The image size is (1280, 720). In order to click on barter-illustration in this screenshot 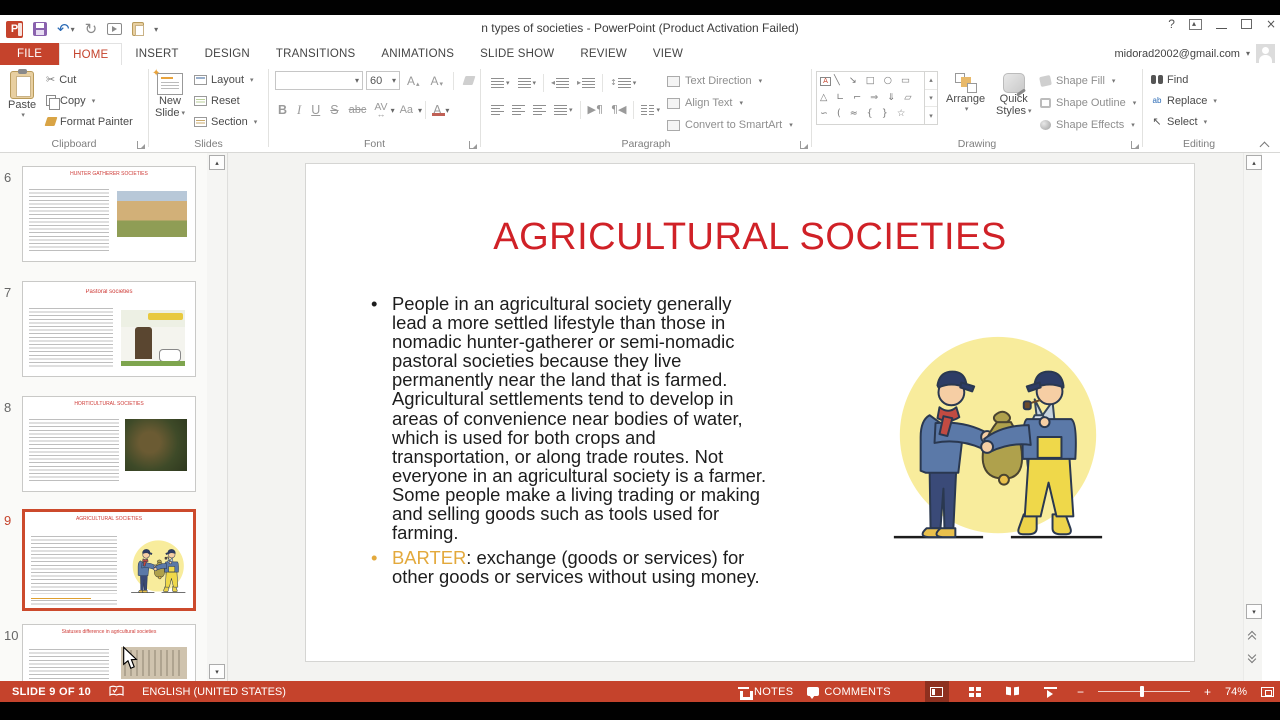, I will do `click(997, 439)`.